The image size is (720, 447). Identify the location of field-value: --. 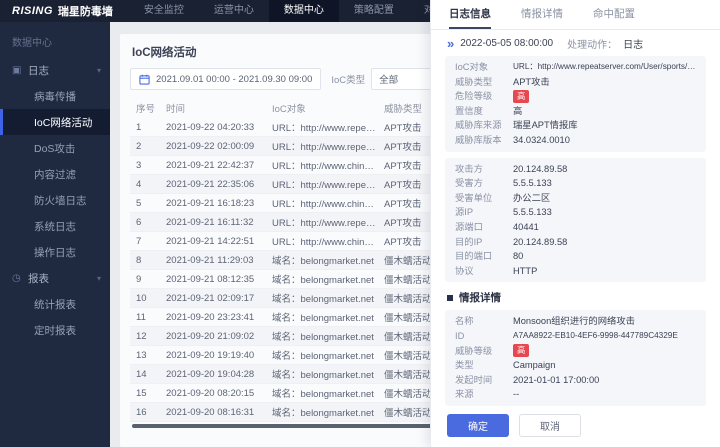
(516, 394).